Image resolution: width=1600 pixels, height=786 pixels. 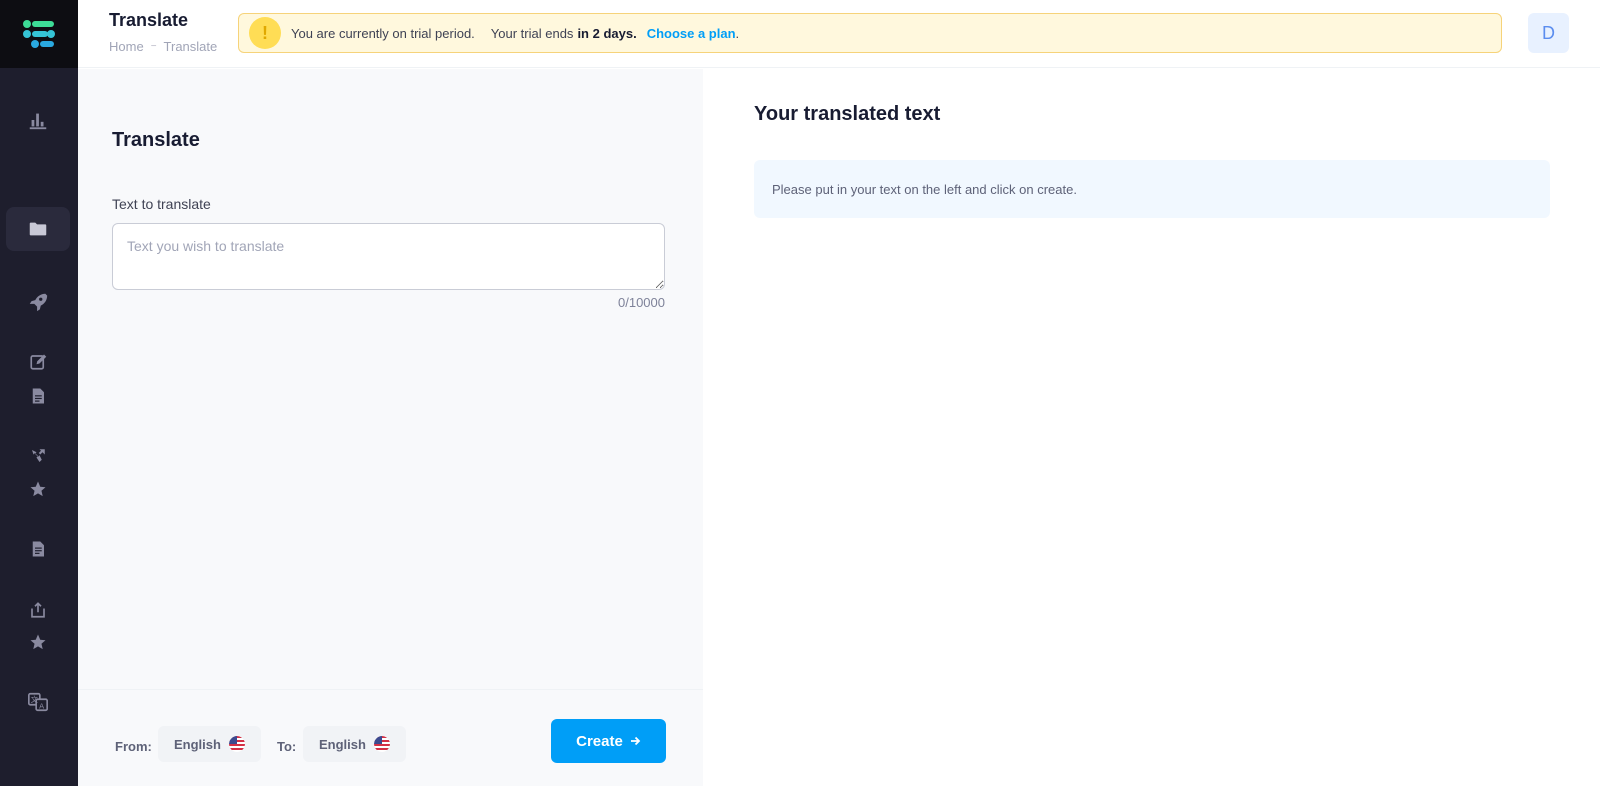 I want to click on to-language-select: English, so click(x=354, y=744).